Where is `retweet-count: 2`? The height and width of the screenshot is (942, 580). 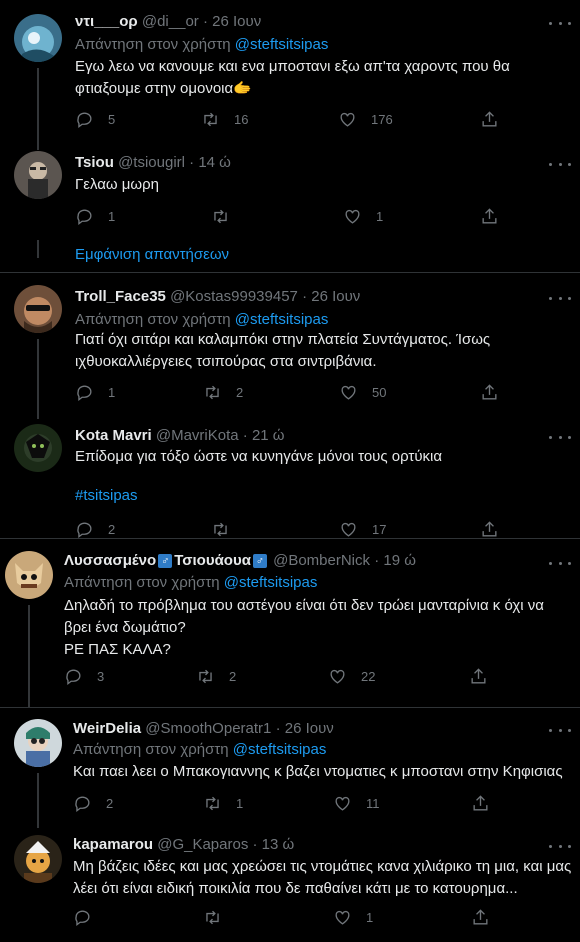 retweet-count: 2 is located at coordinates (240, 392).